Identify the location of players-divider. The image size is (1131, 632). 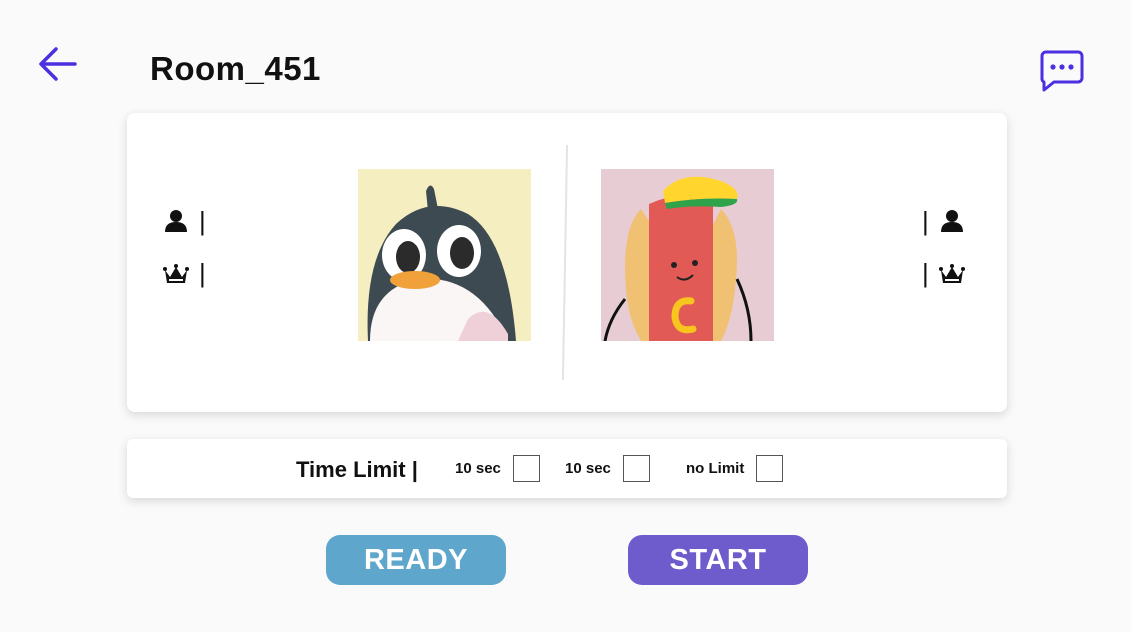
(565, 262).